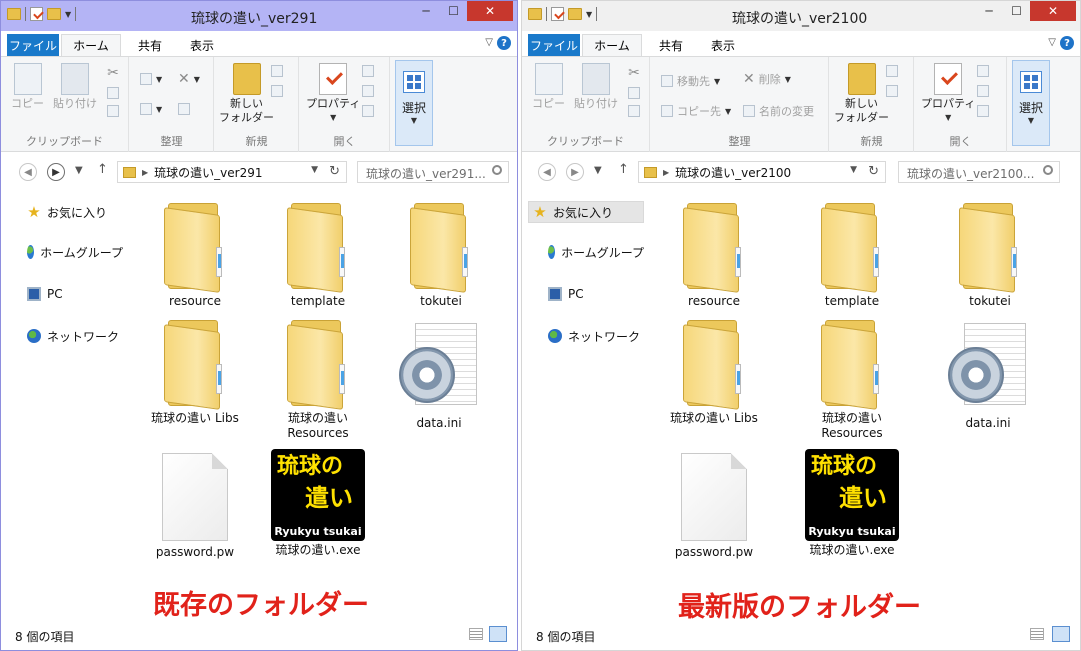 The width and height of the screenshot is (1081, 651). Describe the element at coordinates (151, 109) in the screenshot. I see `copy-to-button: ▼` at that location.